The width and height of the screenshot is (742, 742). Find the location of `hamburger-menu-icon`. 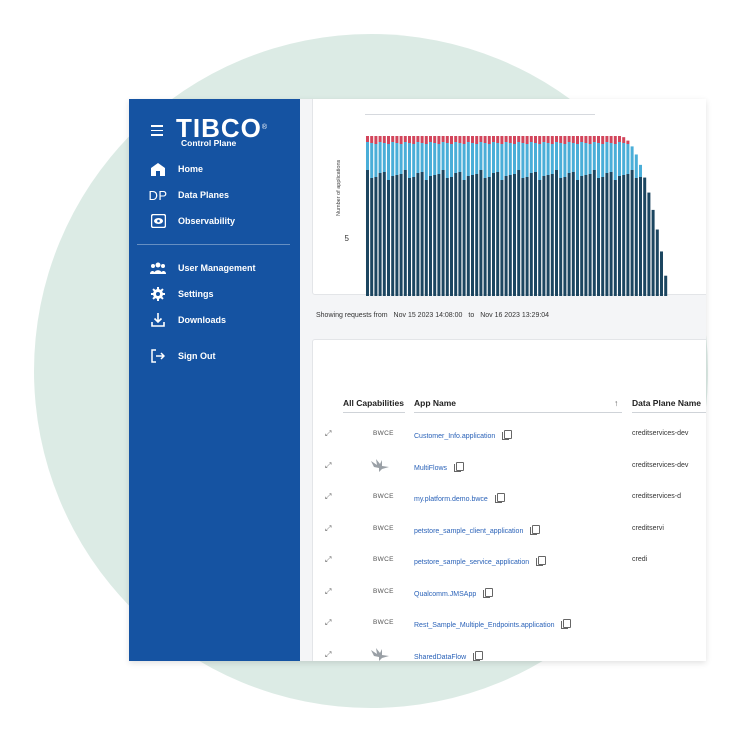

hamburger-menu-icon is located at coordinates (157, 132).